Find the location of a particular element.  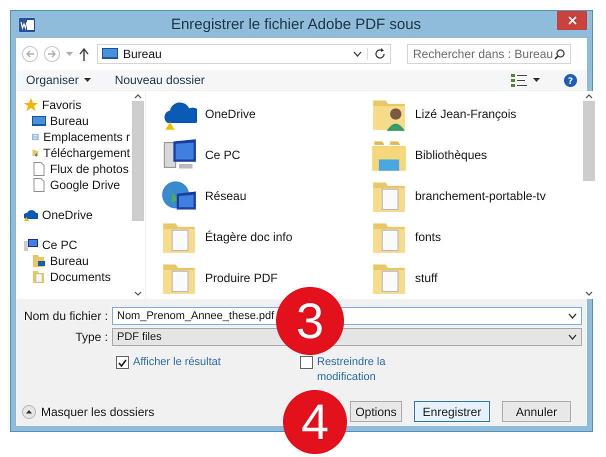

close-icon is located at coordinates (572, 20).